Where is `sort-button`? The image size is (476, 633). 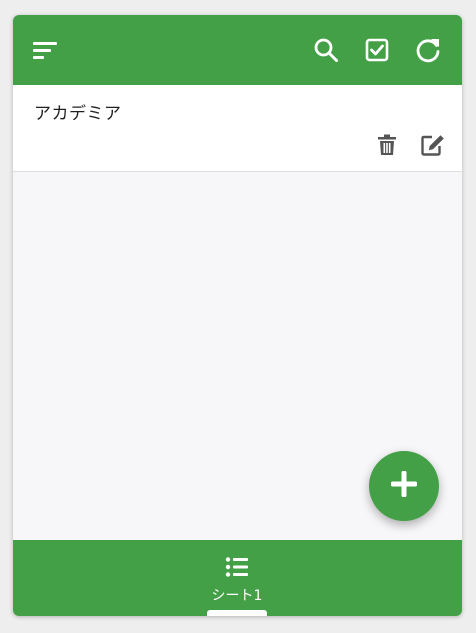
sort-button is located at coordinates (45, 50).